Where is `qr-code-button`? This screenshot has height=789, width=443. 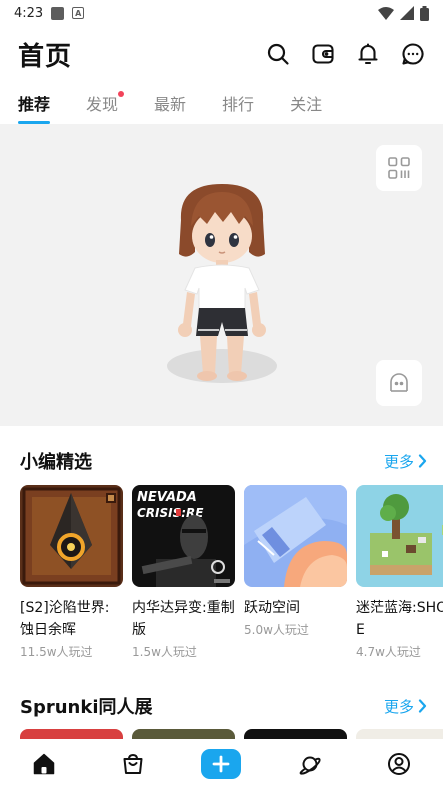
qr-code-button is located at coordinates (399, 168).